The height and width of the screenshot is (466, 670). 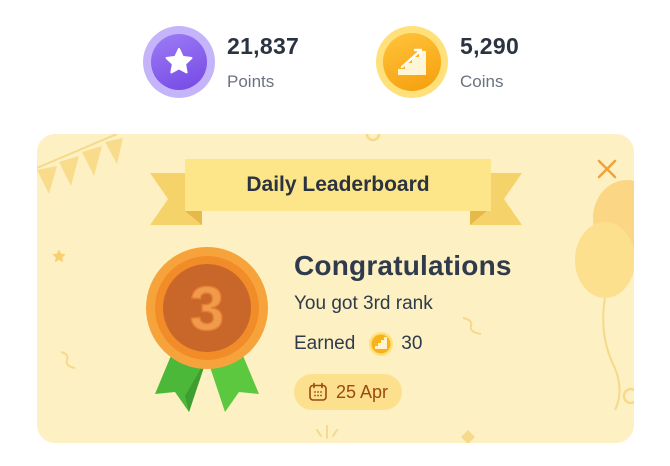 What do you see at coordinates (412, 62) in the screenshot?
I see `stairs-coin-icon` at bounding box center [412, 62].